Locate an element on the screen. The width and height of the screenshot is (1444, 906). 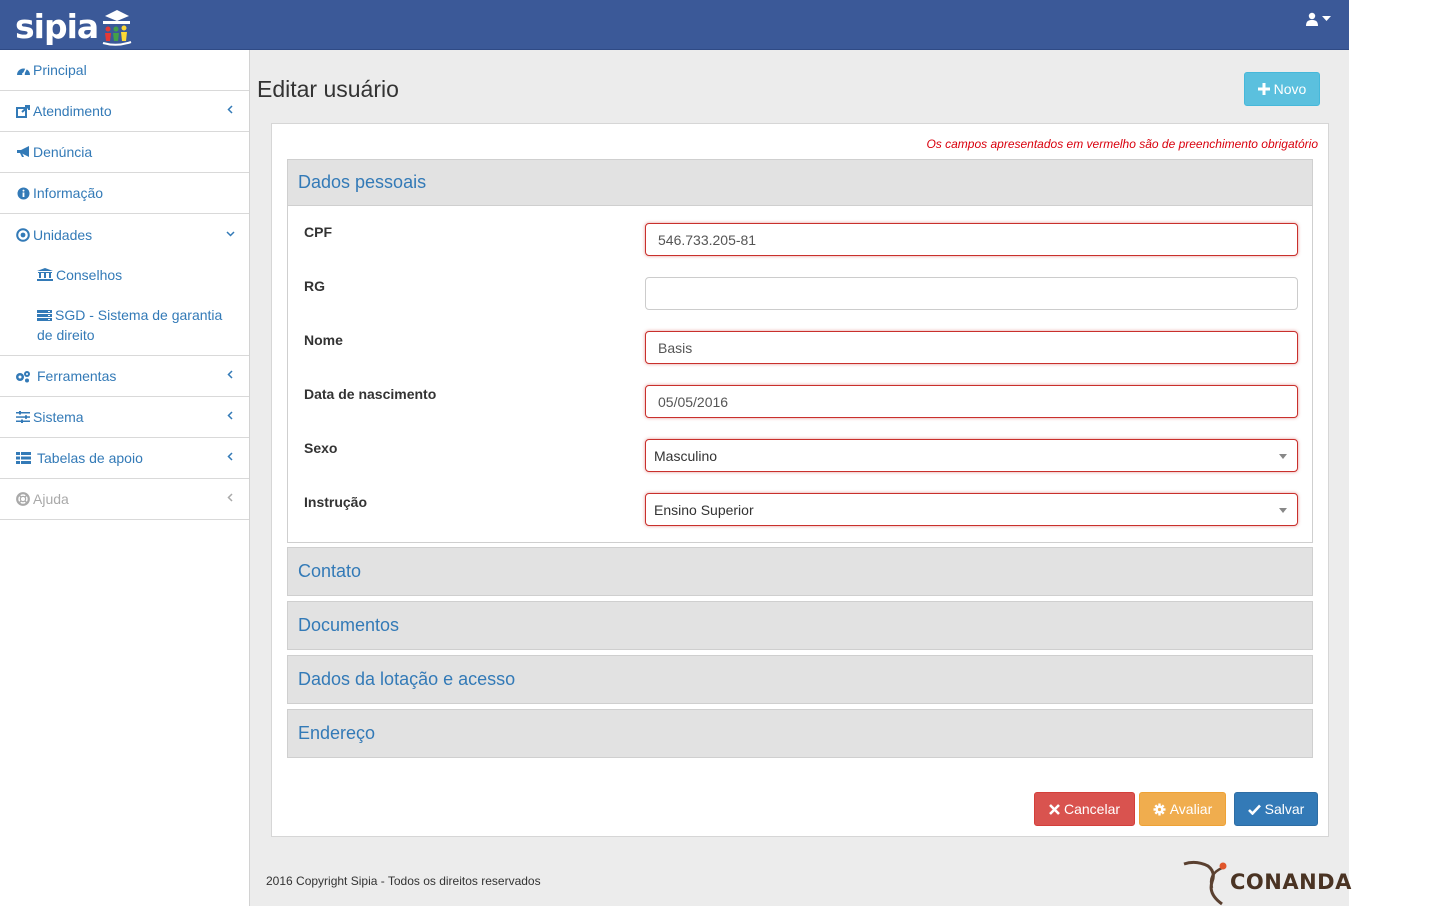
sidebar-item-atendimento: Atendimento is located at coordinates (124, 111).